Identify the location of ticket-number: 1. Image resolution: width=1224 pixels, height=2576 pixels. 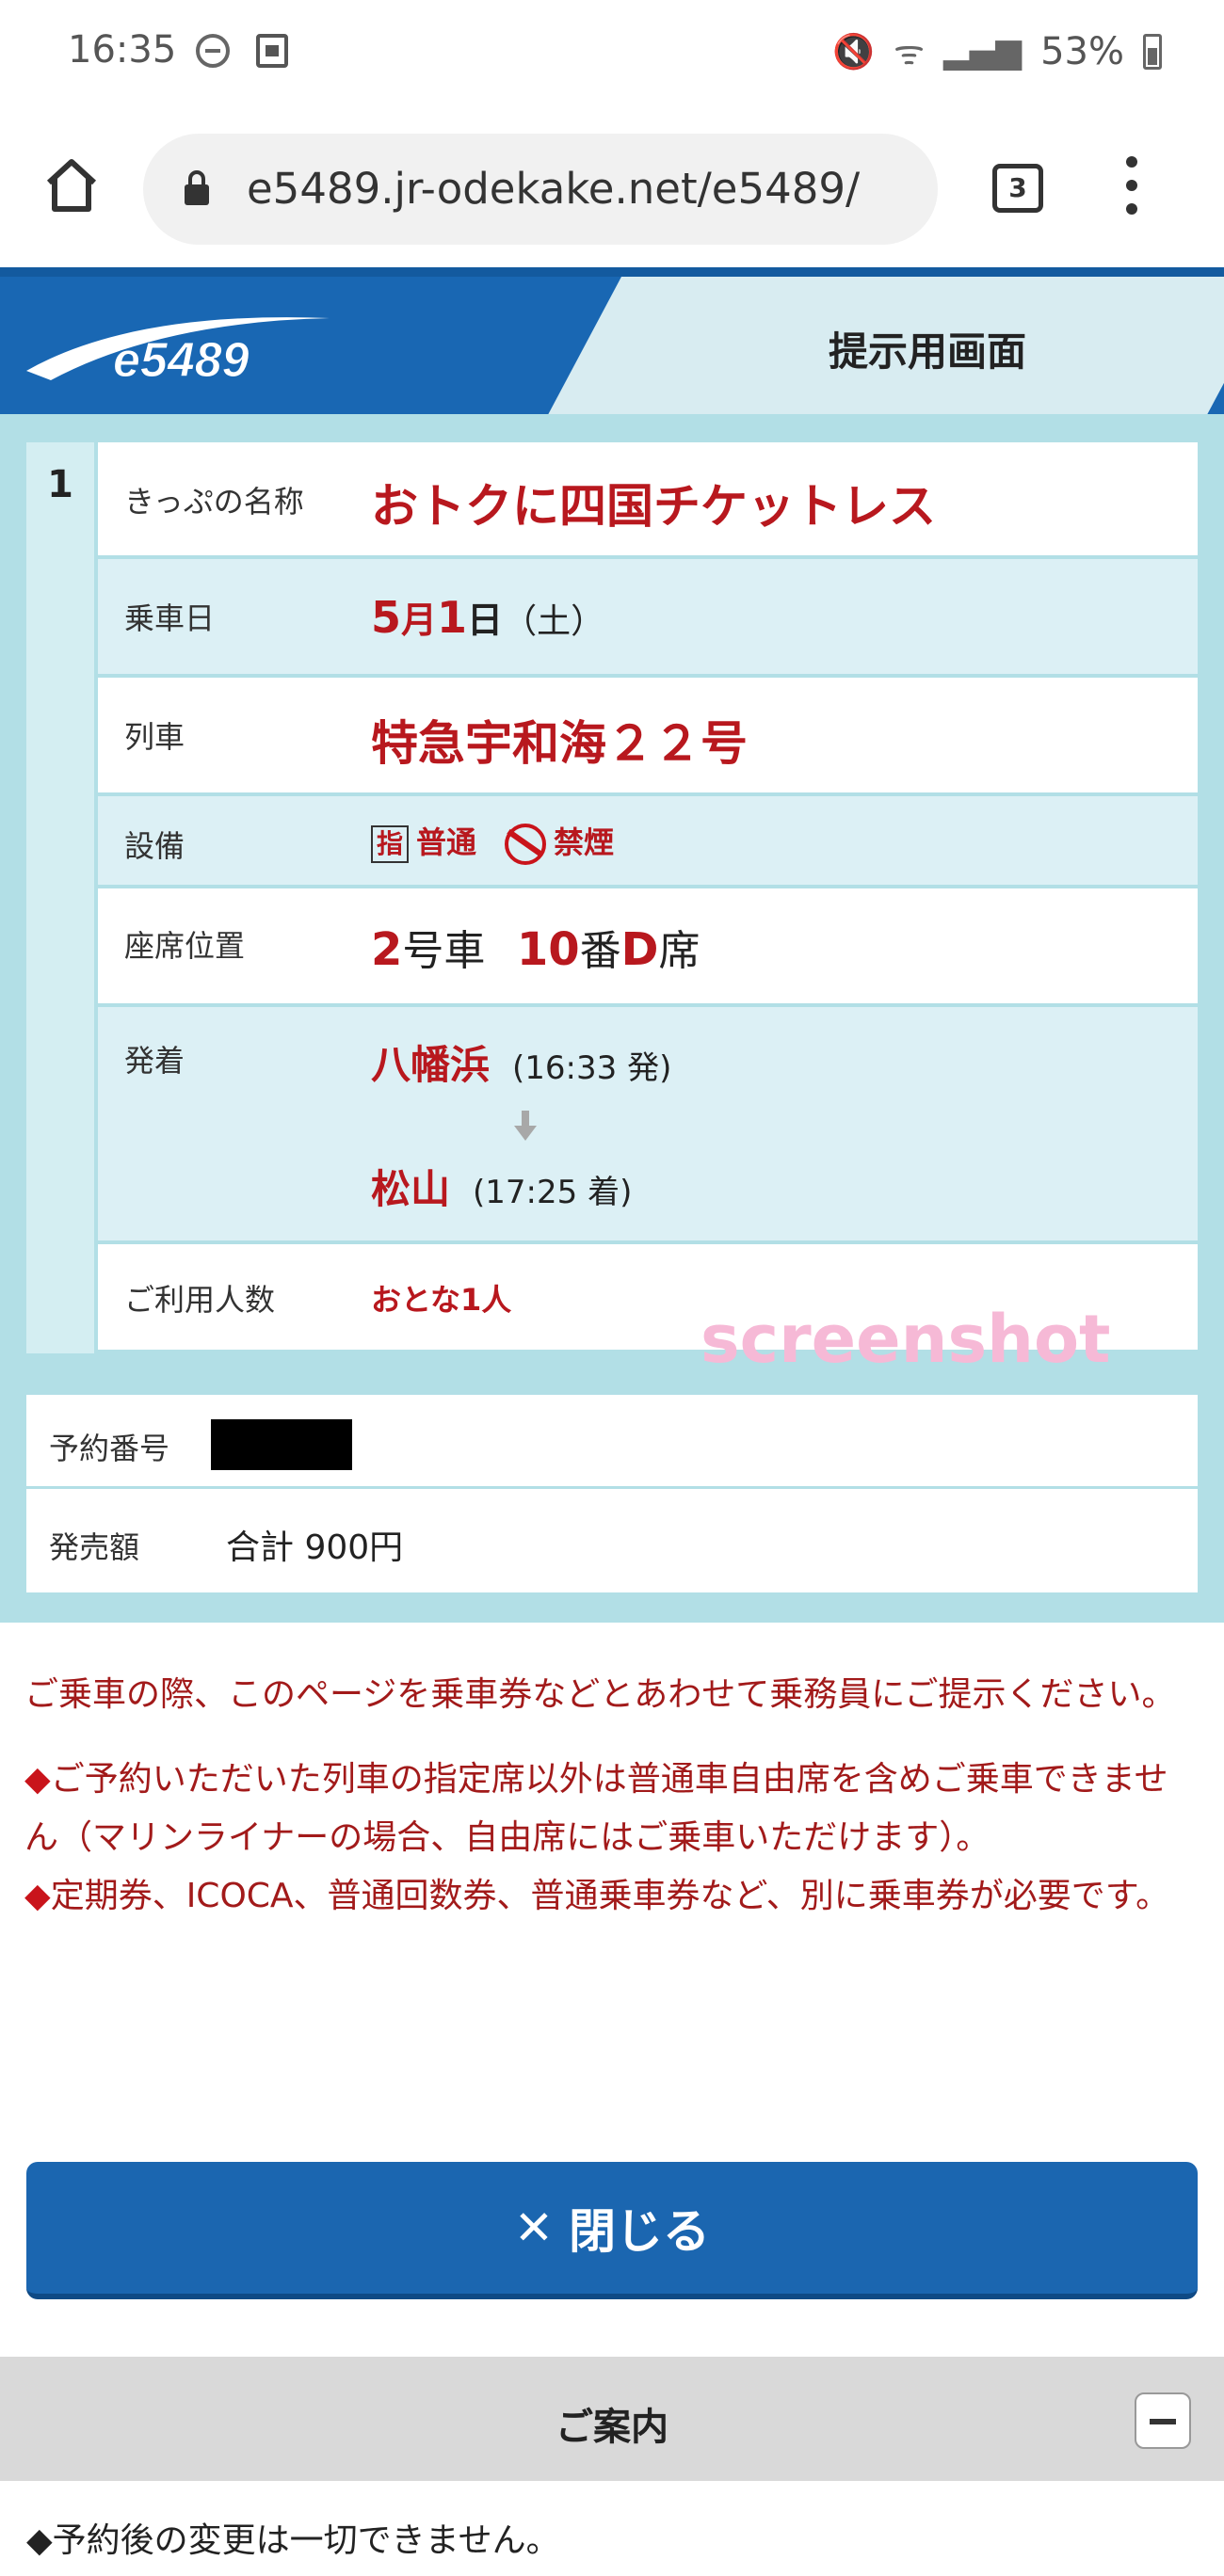
(60, 897).